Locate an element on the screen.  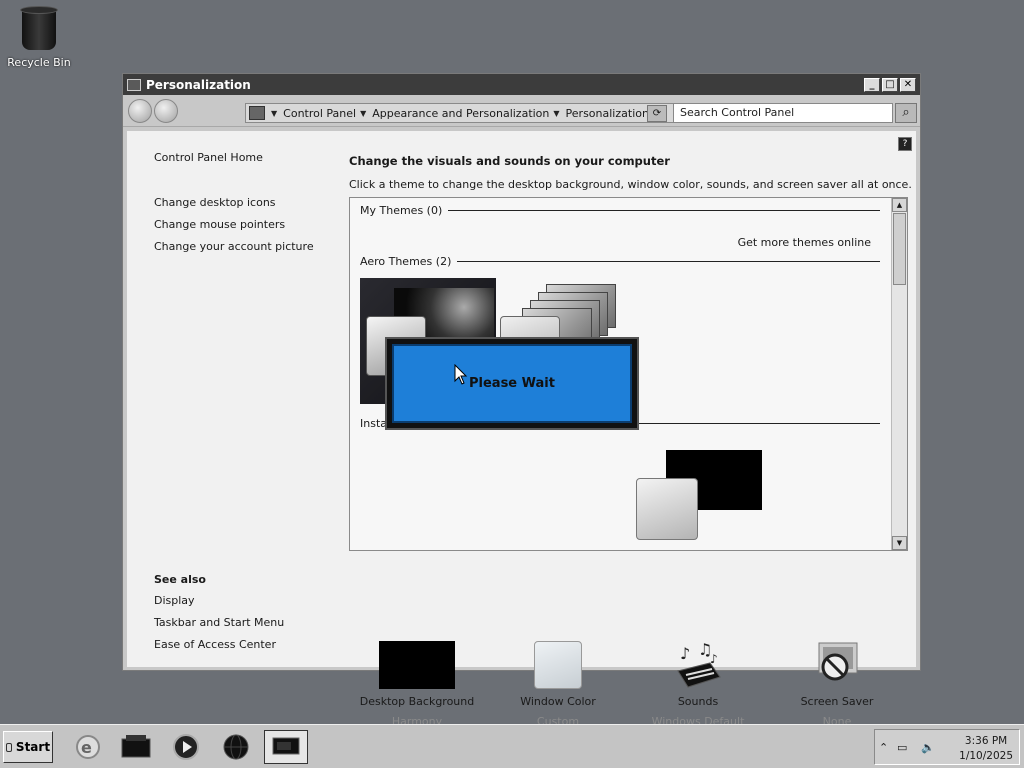
clock-time: 3:36 PM is located at coordinates (986, 741).